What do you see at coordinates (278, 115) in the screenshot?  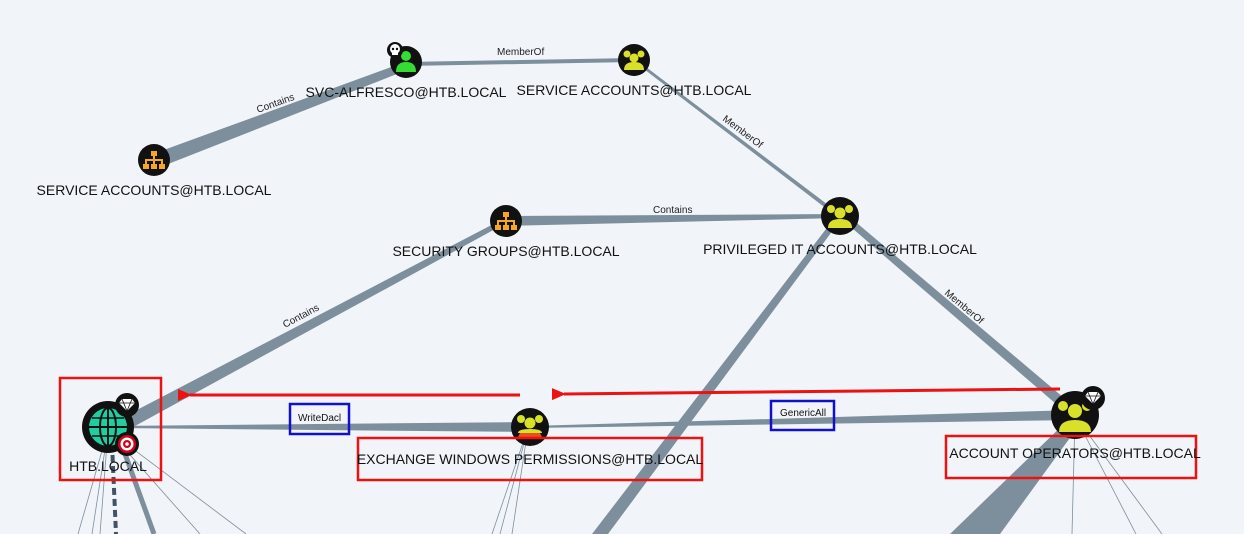 I see `edge-ou-contains-svc` at bounding box center [278, 115].